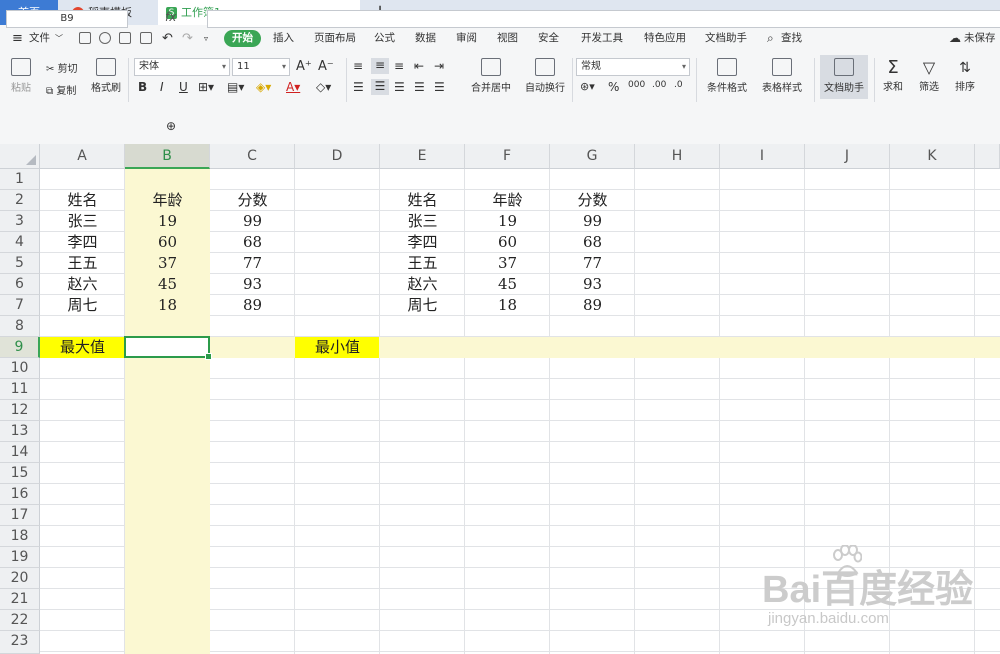 This screenshot has width=1000, height=654. I want to click on align-top-icon: ≡, so click(358, 66).